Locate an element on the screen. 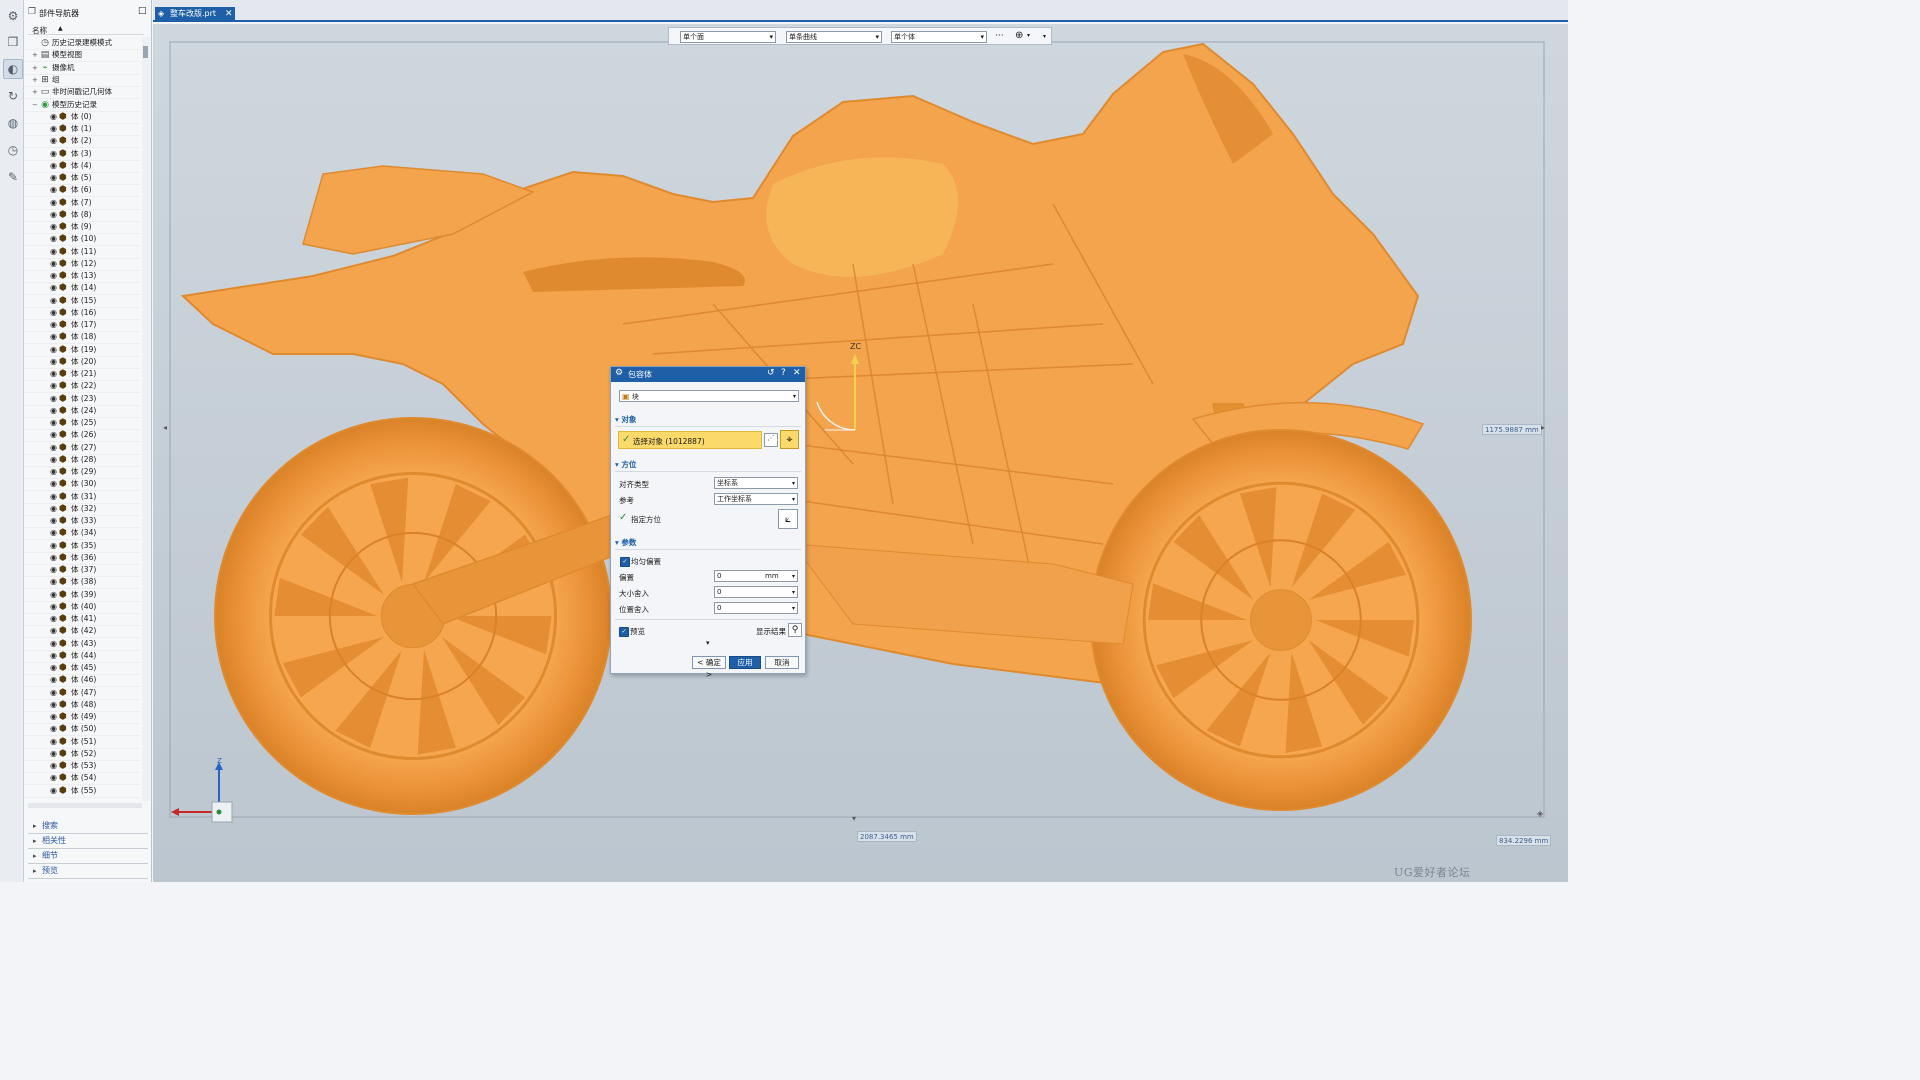 This screenshot has width=1920, height=1080. tree-body-row: ◉ ⬢ 体 (44) is located at coordinates (82, 656).